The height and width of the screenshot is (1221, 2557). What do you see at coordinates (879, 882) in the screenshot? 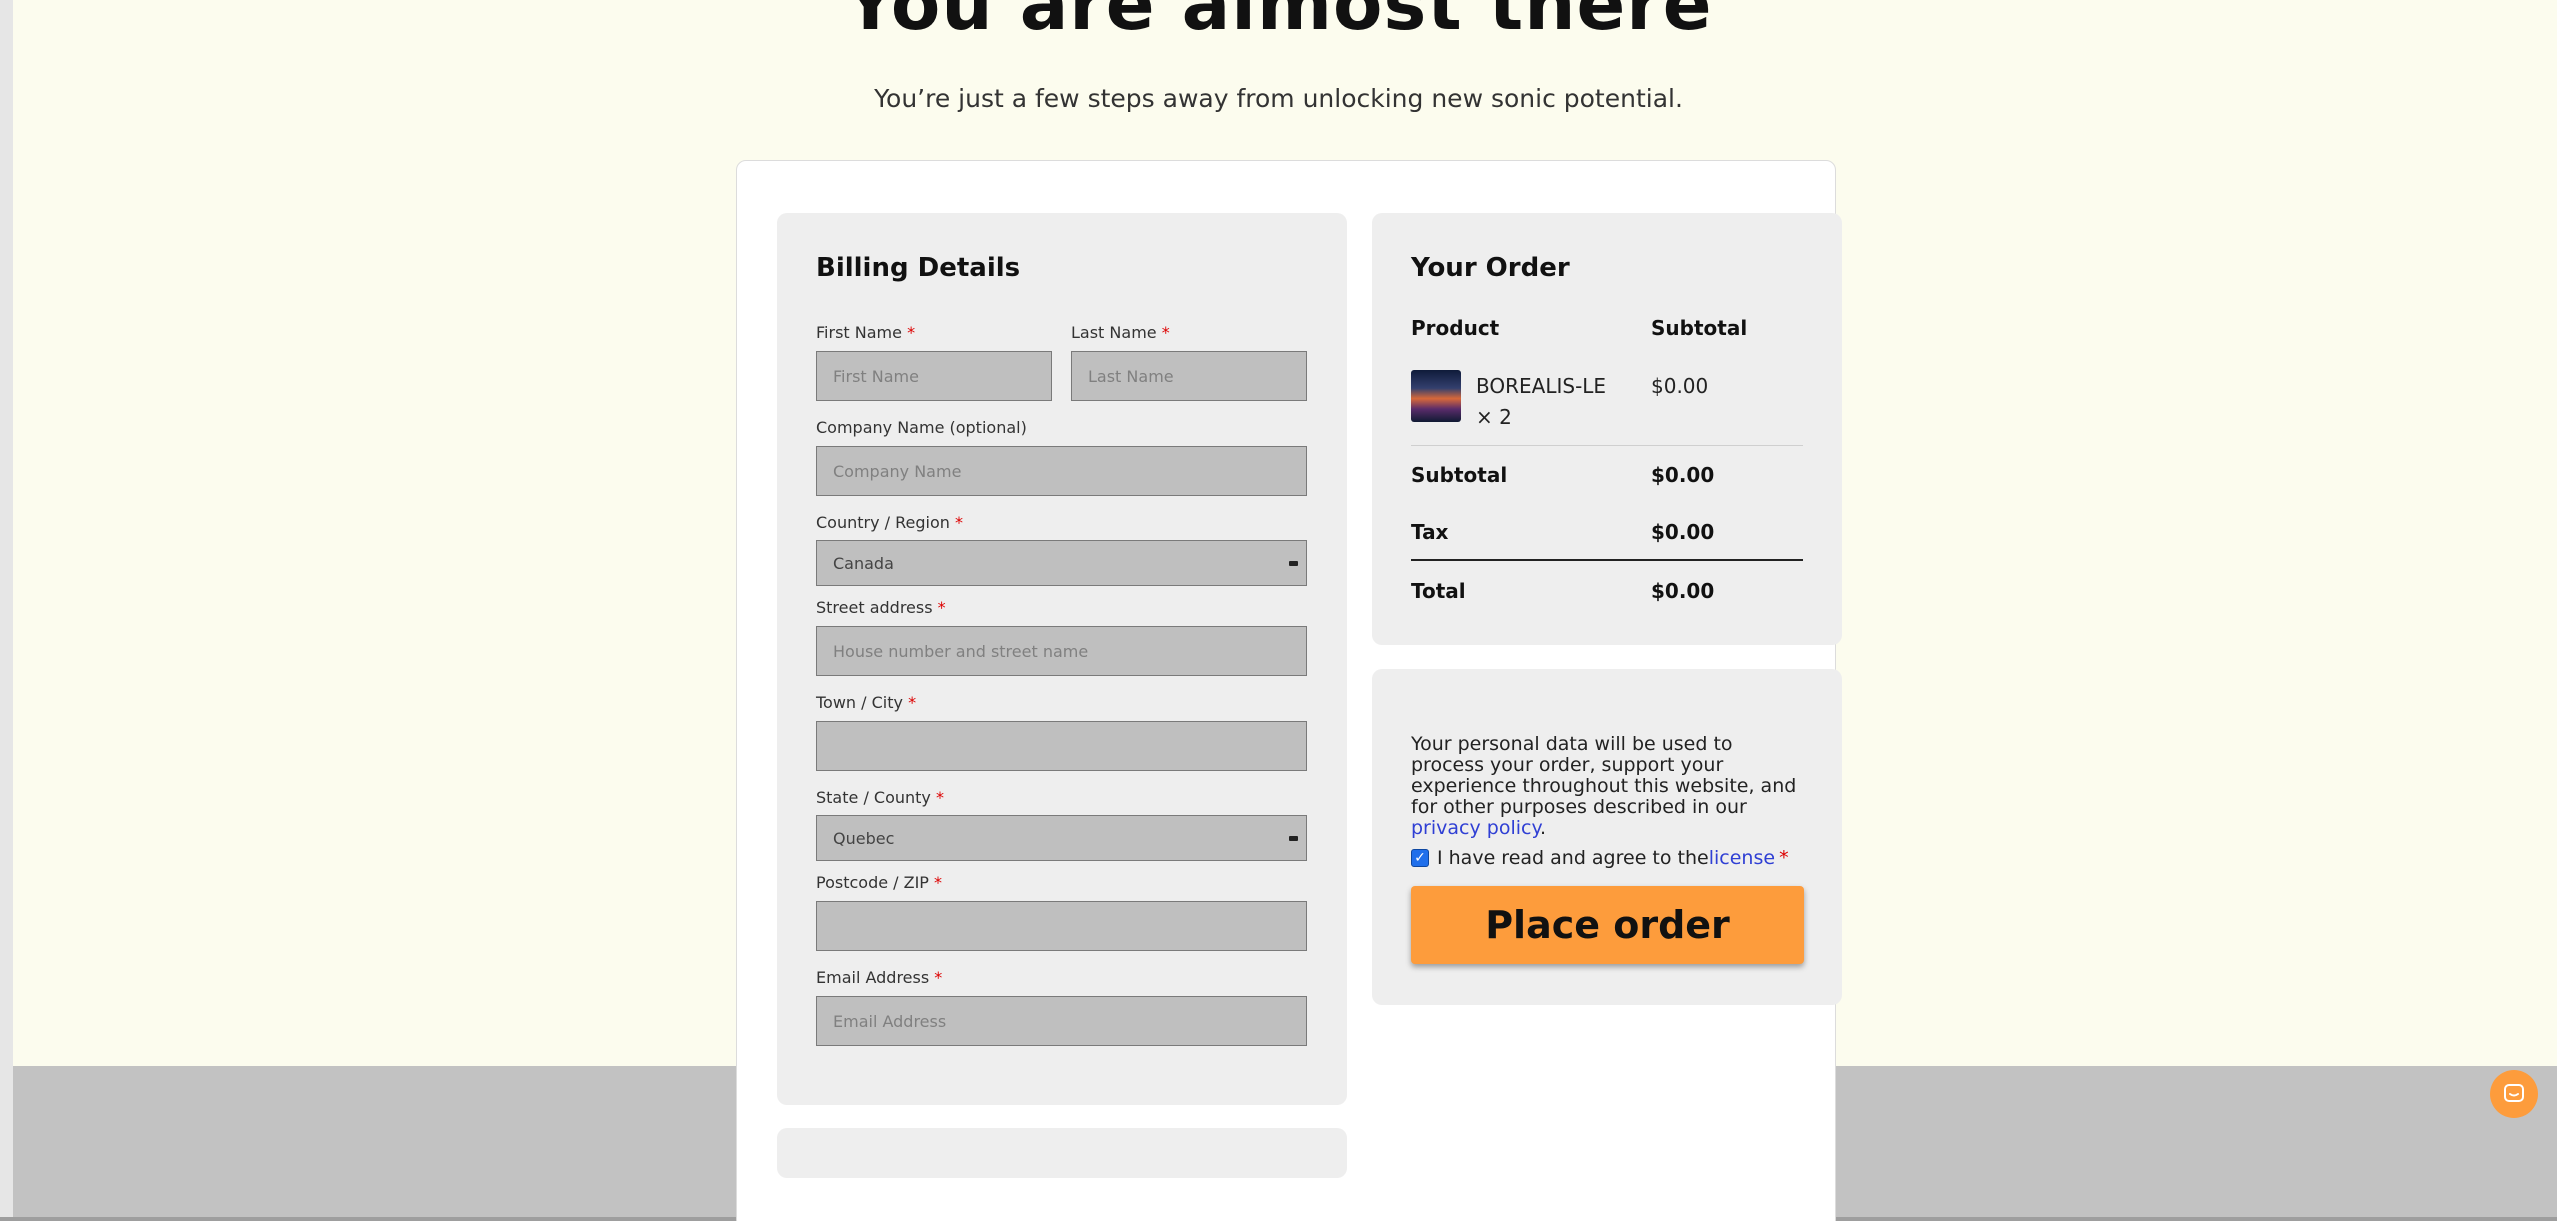
I see `postcode-label: Postcode / ZIP *` at bounding box center [879, 882].